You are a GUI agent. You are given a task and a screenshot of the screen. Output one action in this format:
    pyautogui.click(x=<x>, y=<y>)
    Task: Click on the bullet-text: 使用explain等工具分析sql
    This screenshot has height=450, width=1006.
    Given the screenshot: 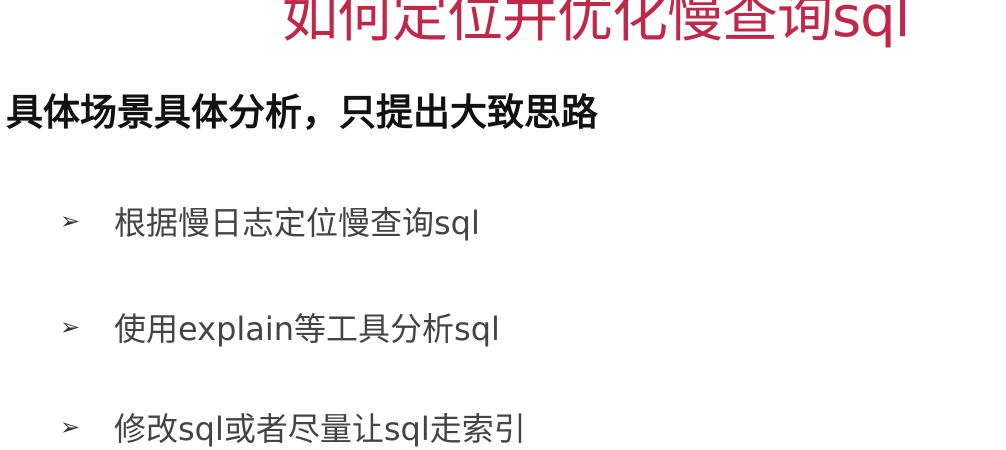 What is the action you would take?
    pyautogui.click(x=307, y=329)
    